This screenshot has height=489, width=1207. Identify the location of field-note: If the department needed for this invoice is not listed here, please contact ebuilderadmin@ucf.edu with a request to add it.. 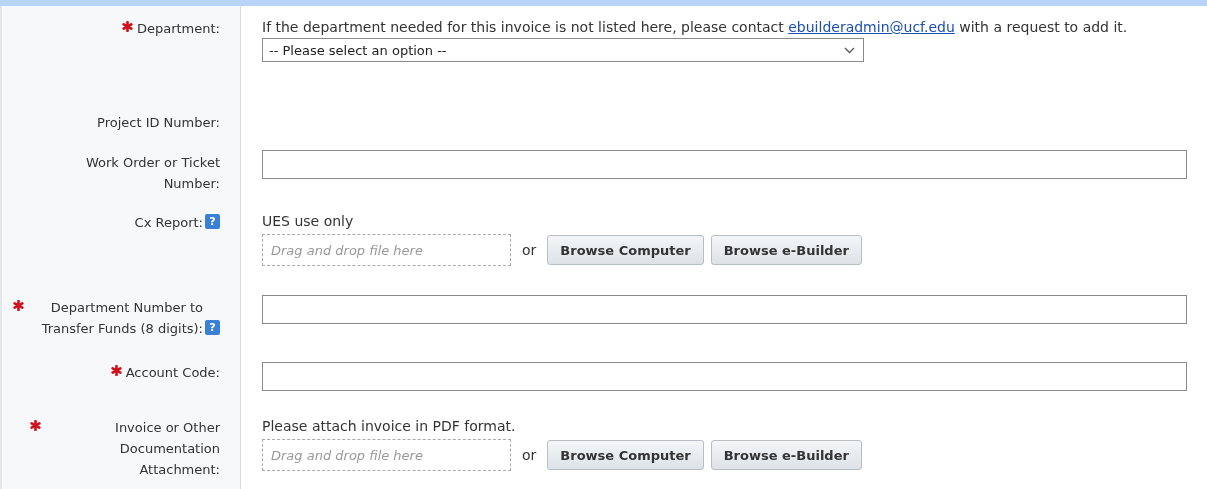
(695, 27).